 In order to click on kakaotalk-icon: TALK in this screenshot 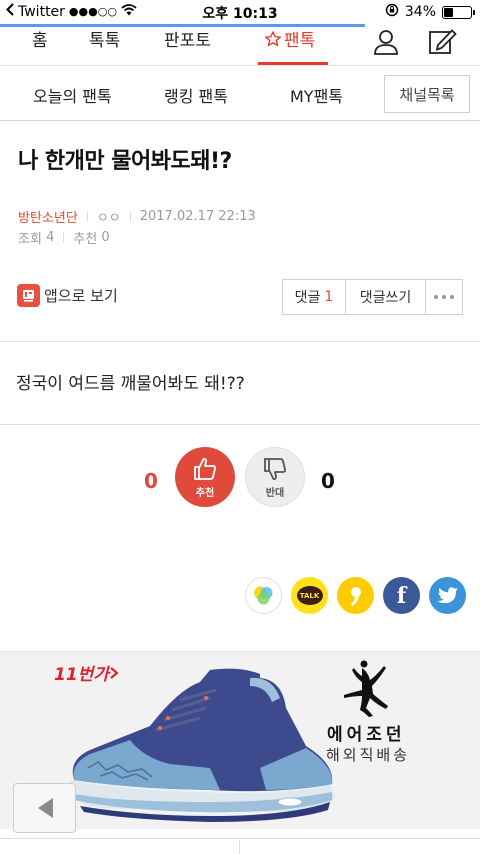, I will do `click(309, 595)`.